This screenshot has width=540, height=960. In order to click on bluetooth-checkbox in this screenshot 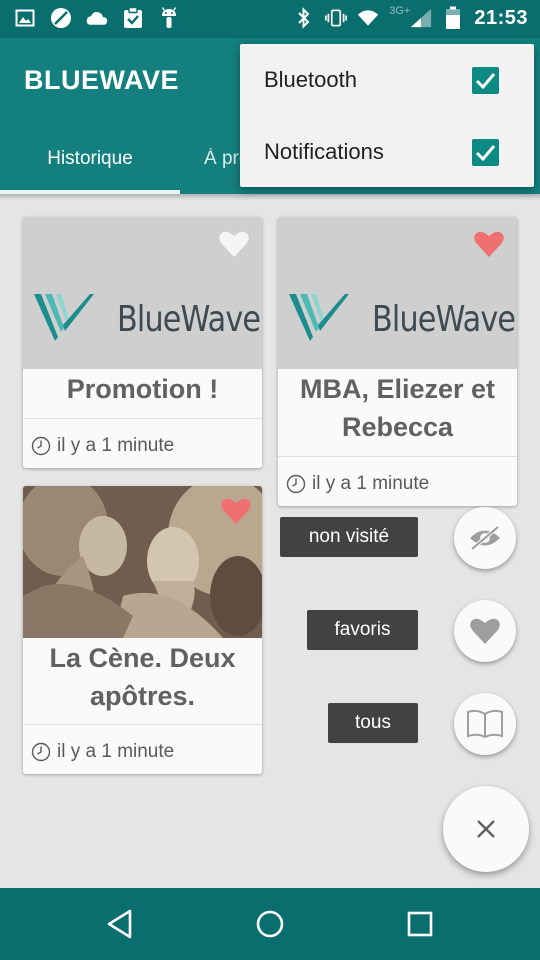, I will do `click(485, 80)`.